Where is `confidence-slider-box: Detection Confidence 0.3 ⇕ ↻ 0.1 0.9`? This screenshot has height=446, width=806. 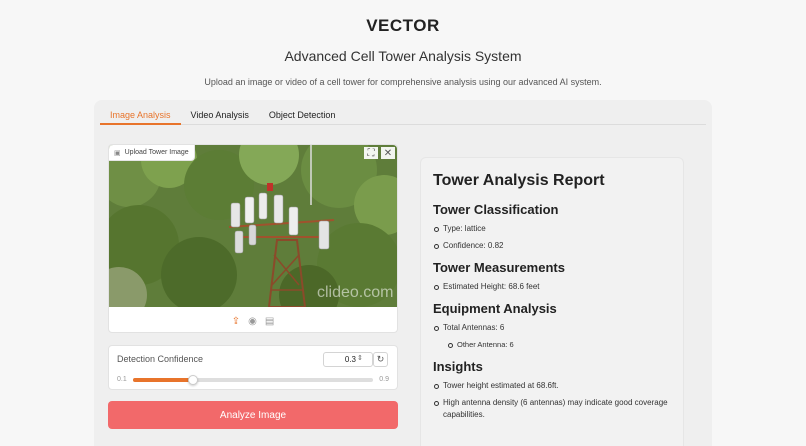 confidence-slider-box: Detection Confidence 0.3 ⇕ ↻ 0.1 0.9 is located at coordinates (253, 367).